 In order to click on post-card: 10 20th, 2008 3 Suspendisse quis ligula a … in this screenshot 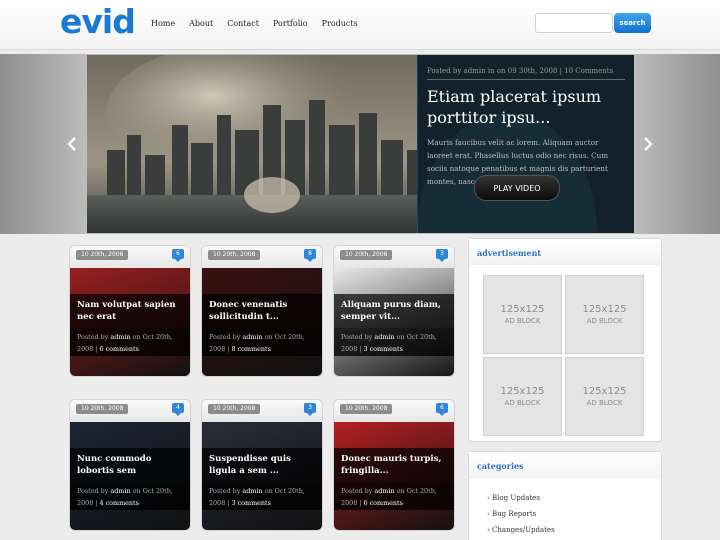, I will do `click(262, 465)`.